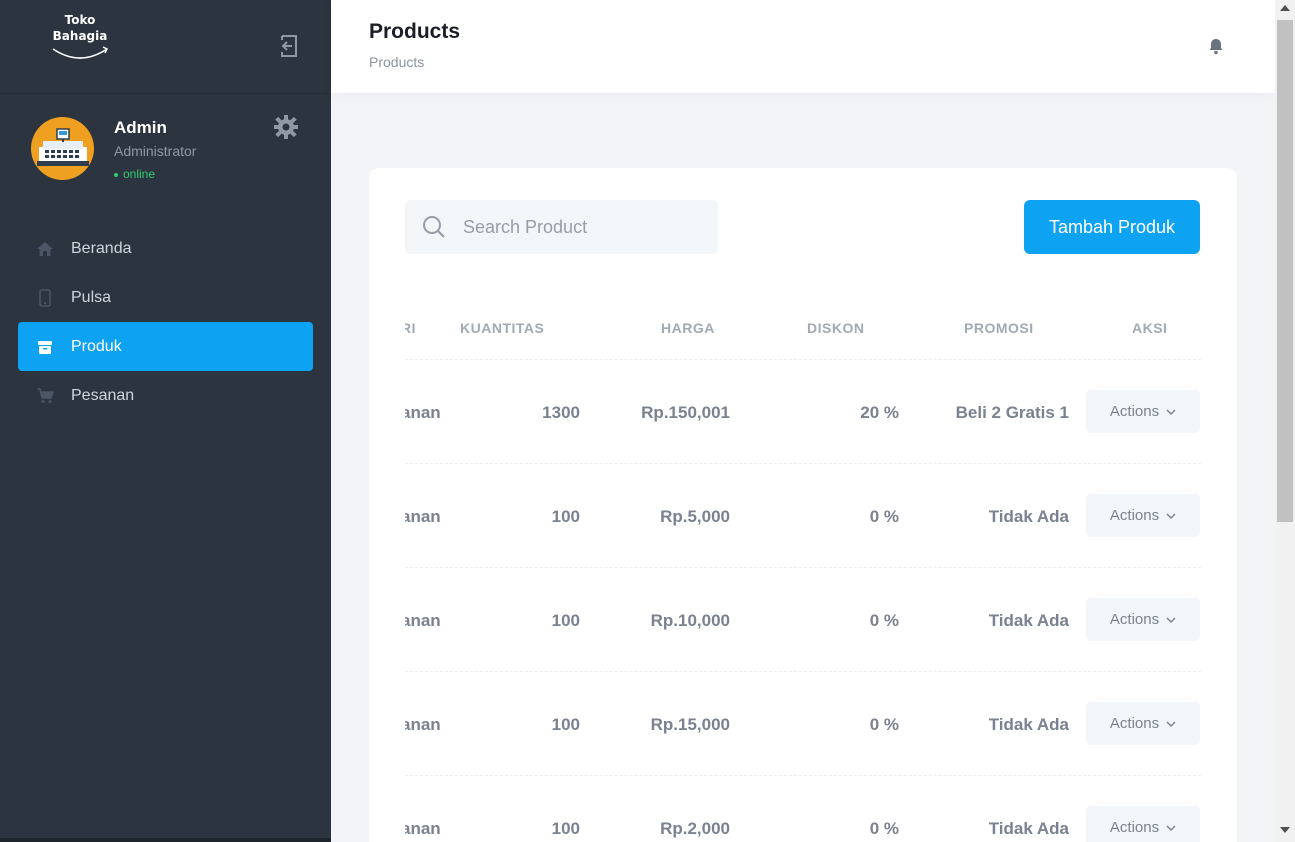 This screenshot has width=1295, height=842. I want to click on table-header: RI KUANTITAS HARGA DISKON PROMOSI AKSI, so click(803, 329).